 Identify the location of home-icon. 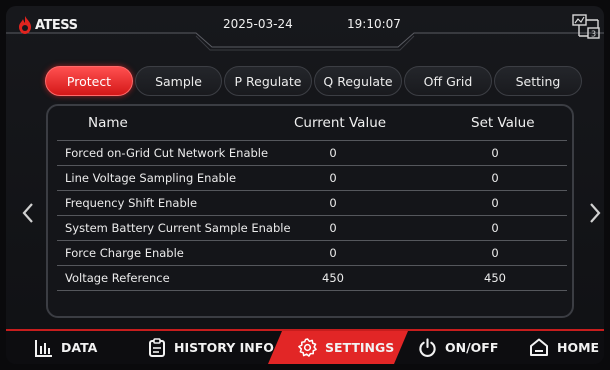
(539, 347).